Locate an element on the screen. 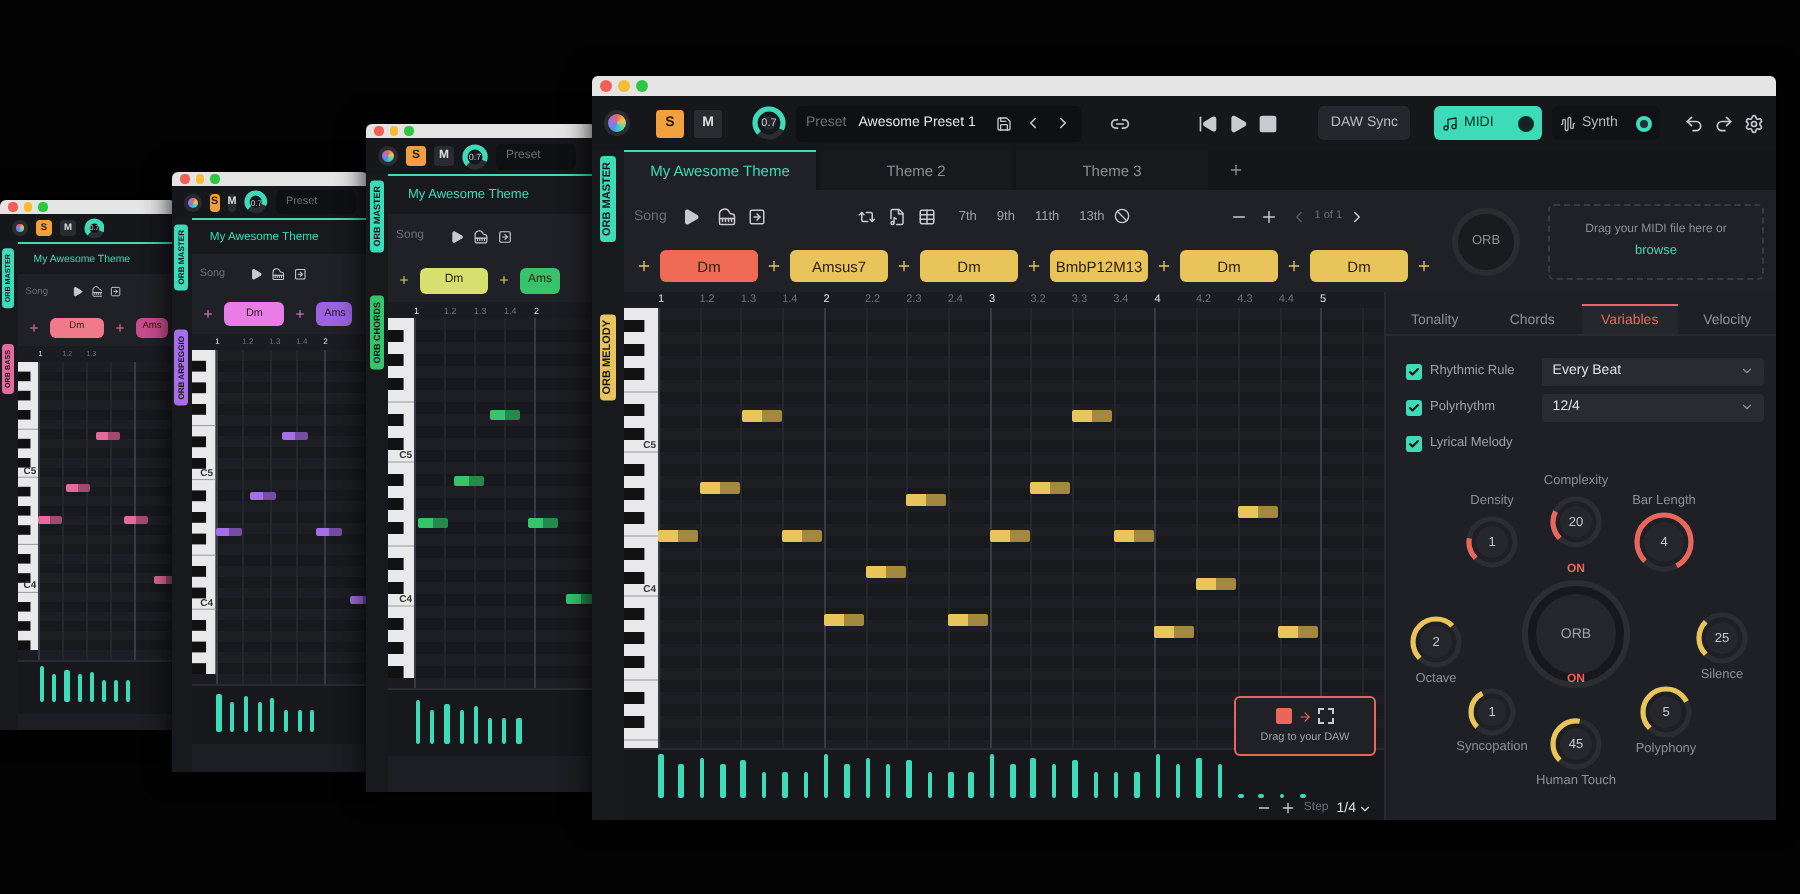 This screenshot has height=894, width=1800. table-icon is located at coordinates (927, 216).